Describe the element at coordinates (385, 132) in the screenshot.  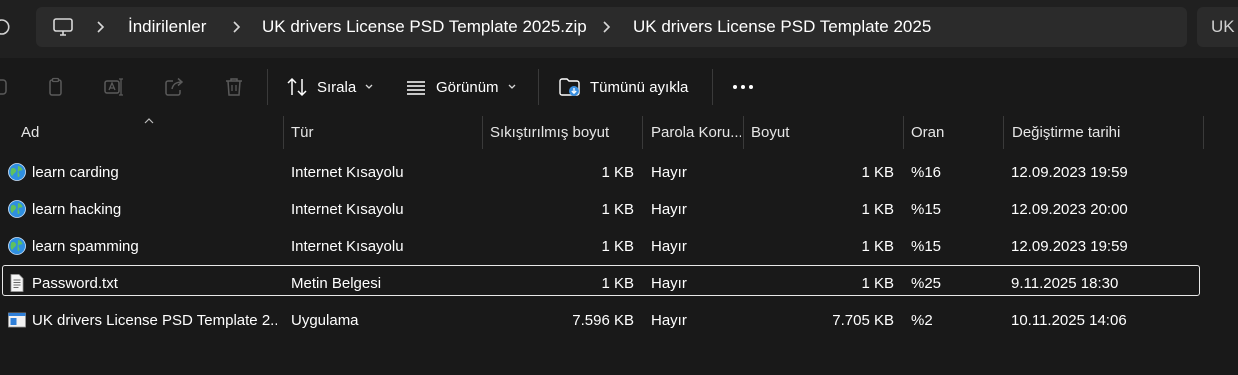
I see `column-header-type: Tür` at that location.